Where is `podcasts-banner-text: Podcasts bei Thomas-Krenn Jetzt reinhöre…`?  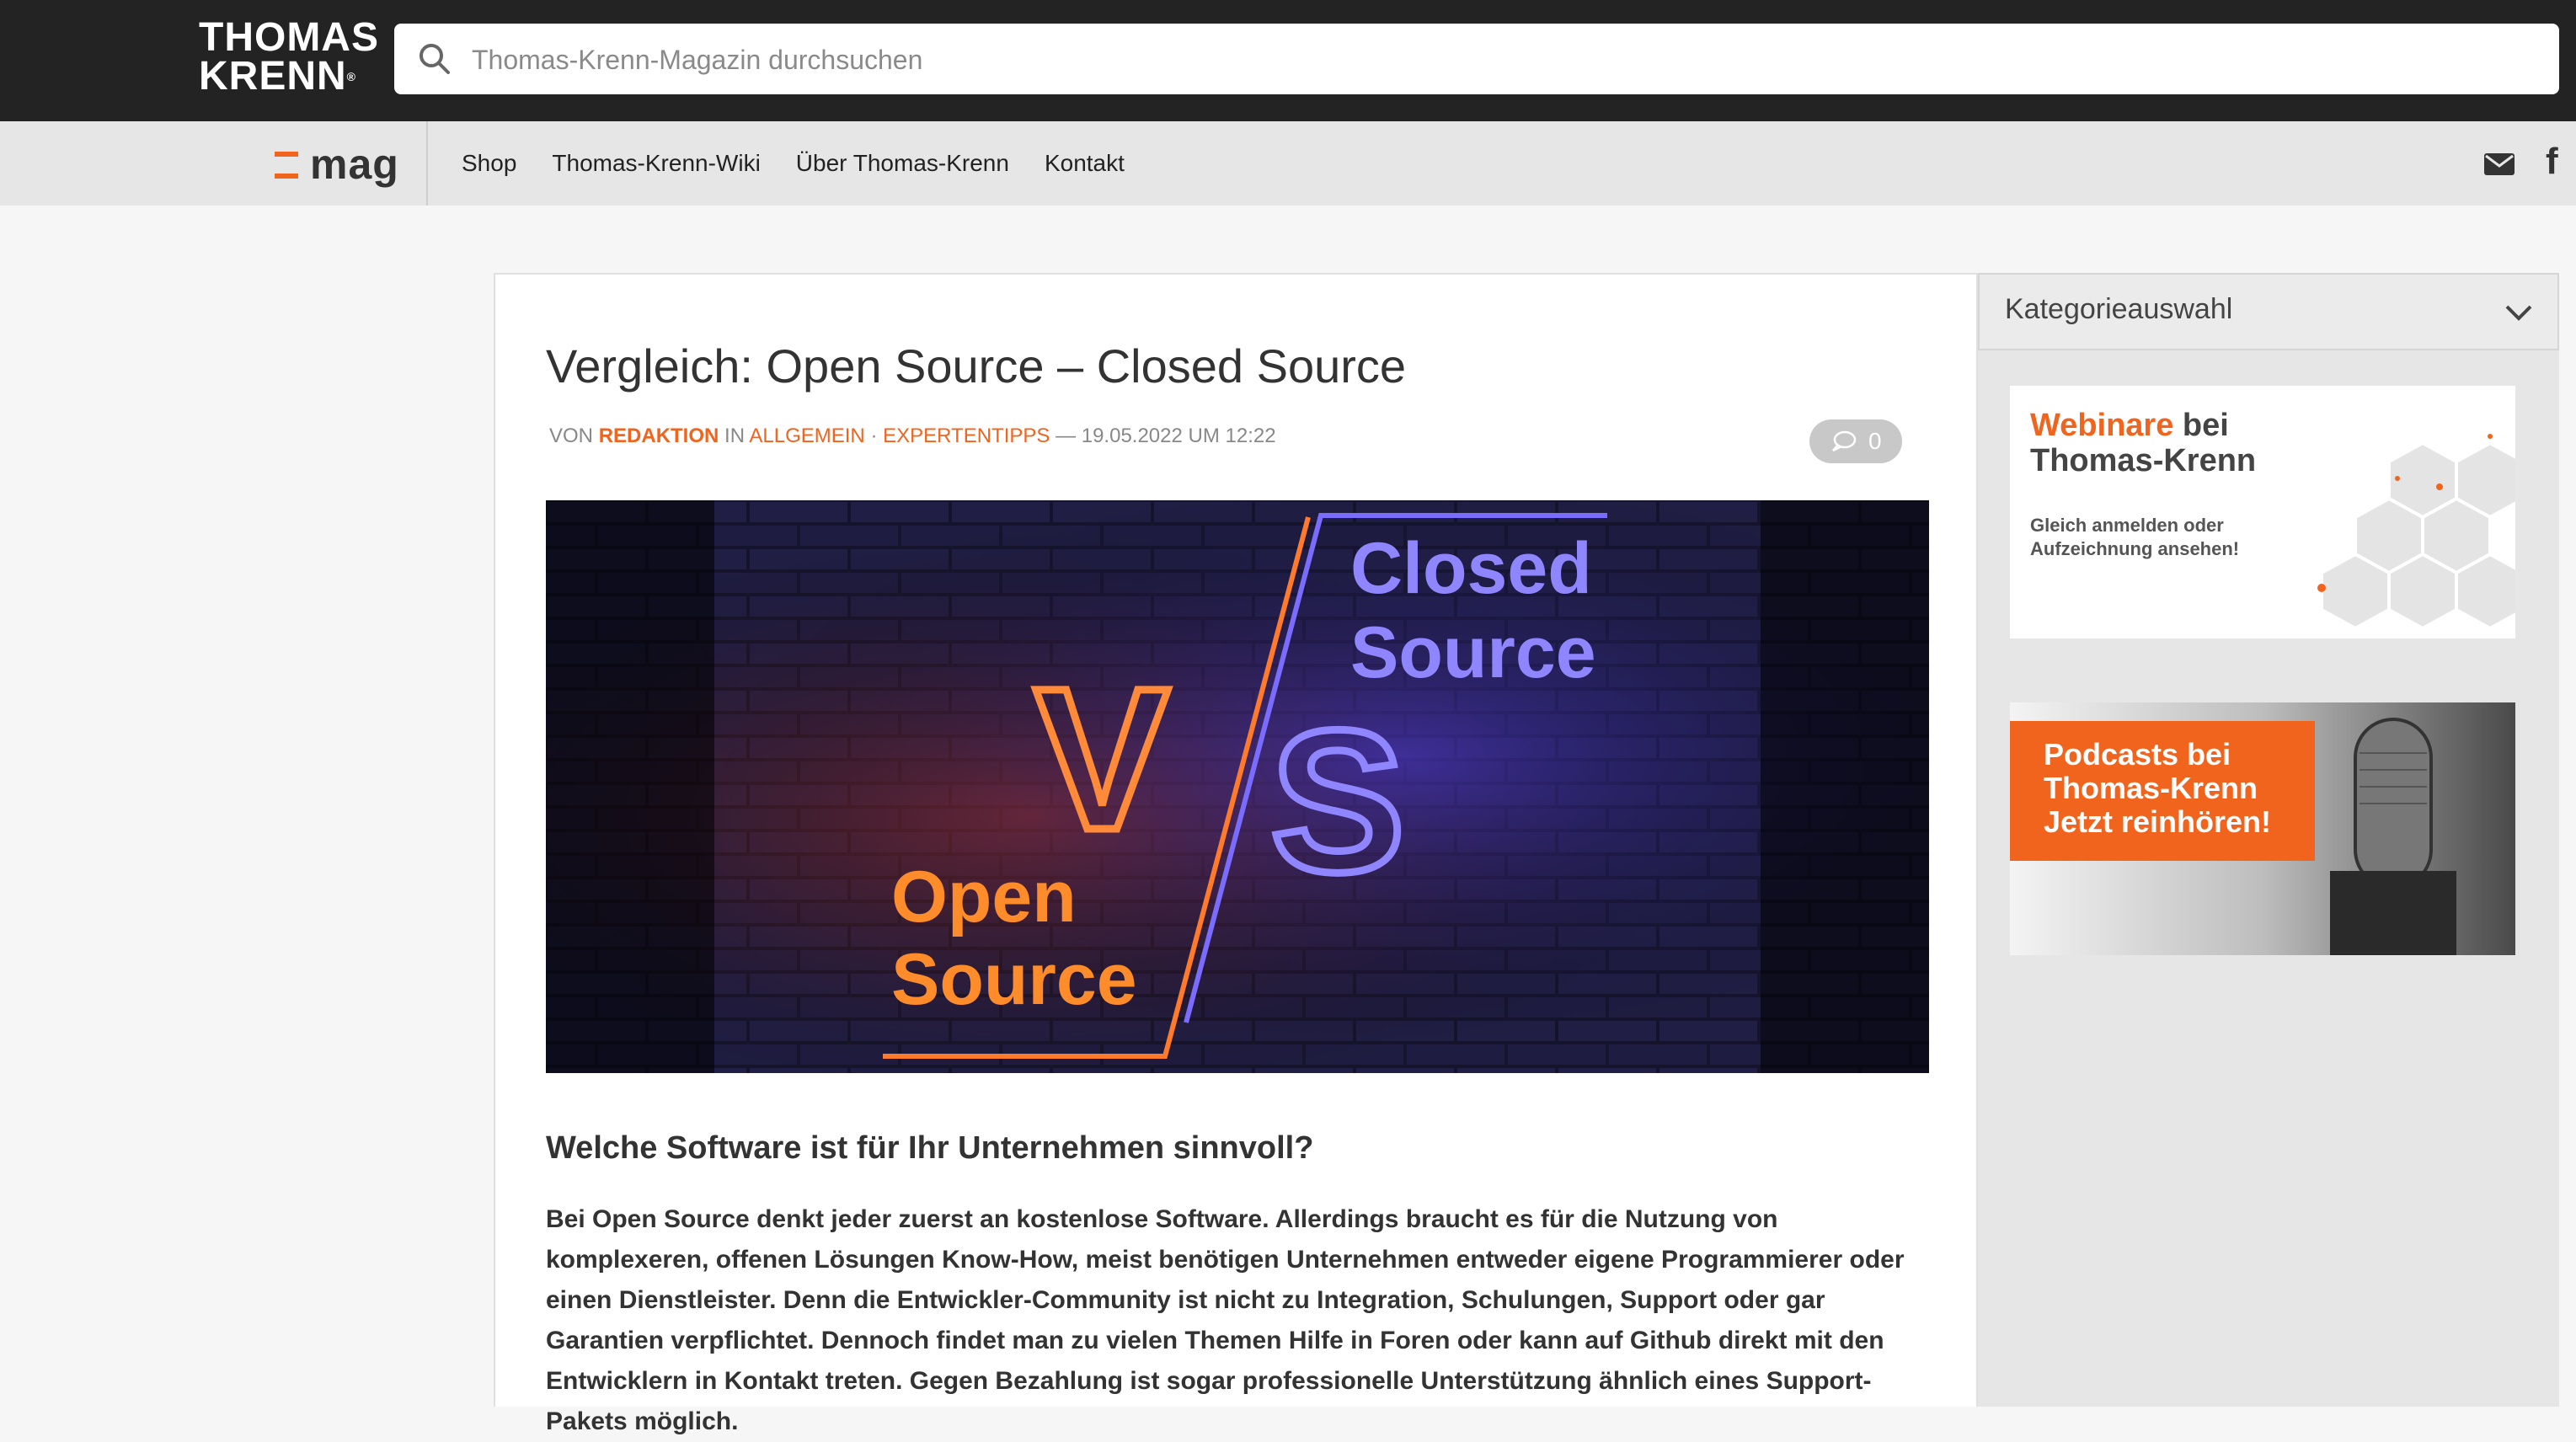 podcasts-banner-text: Podcasts bei Thomas-Krenn Jetzt reinhöre… is located at coordinates (2157, 788).